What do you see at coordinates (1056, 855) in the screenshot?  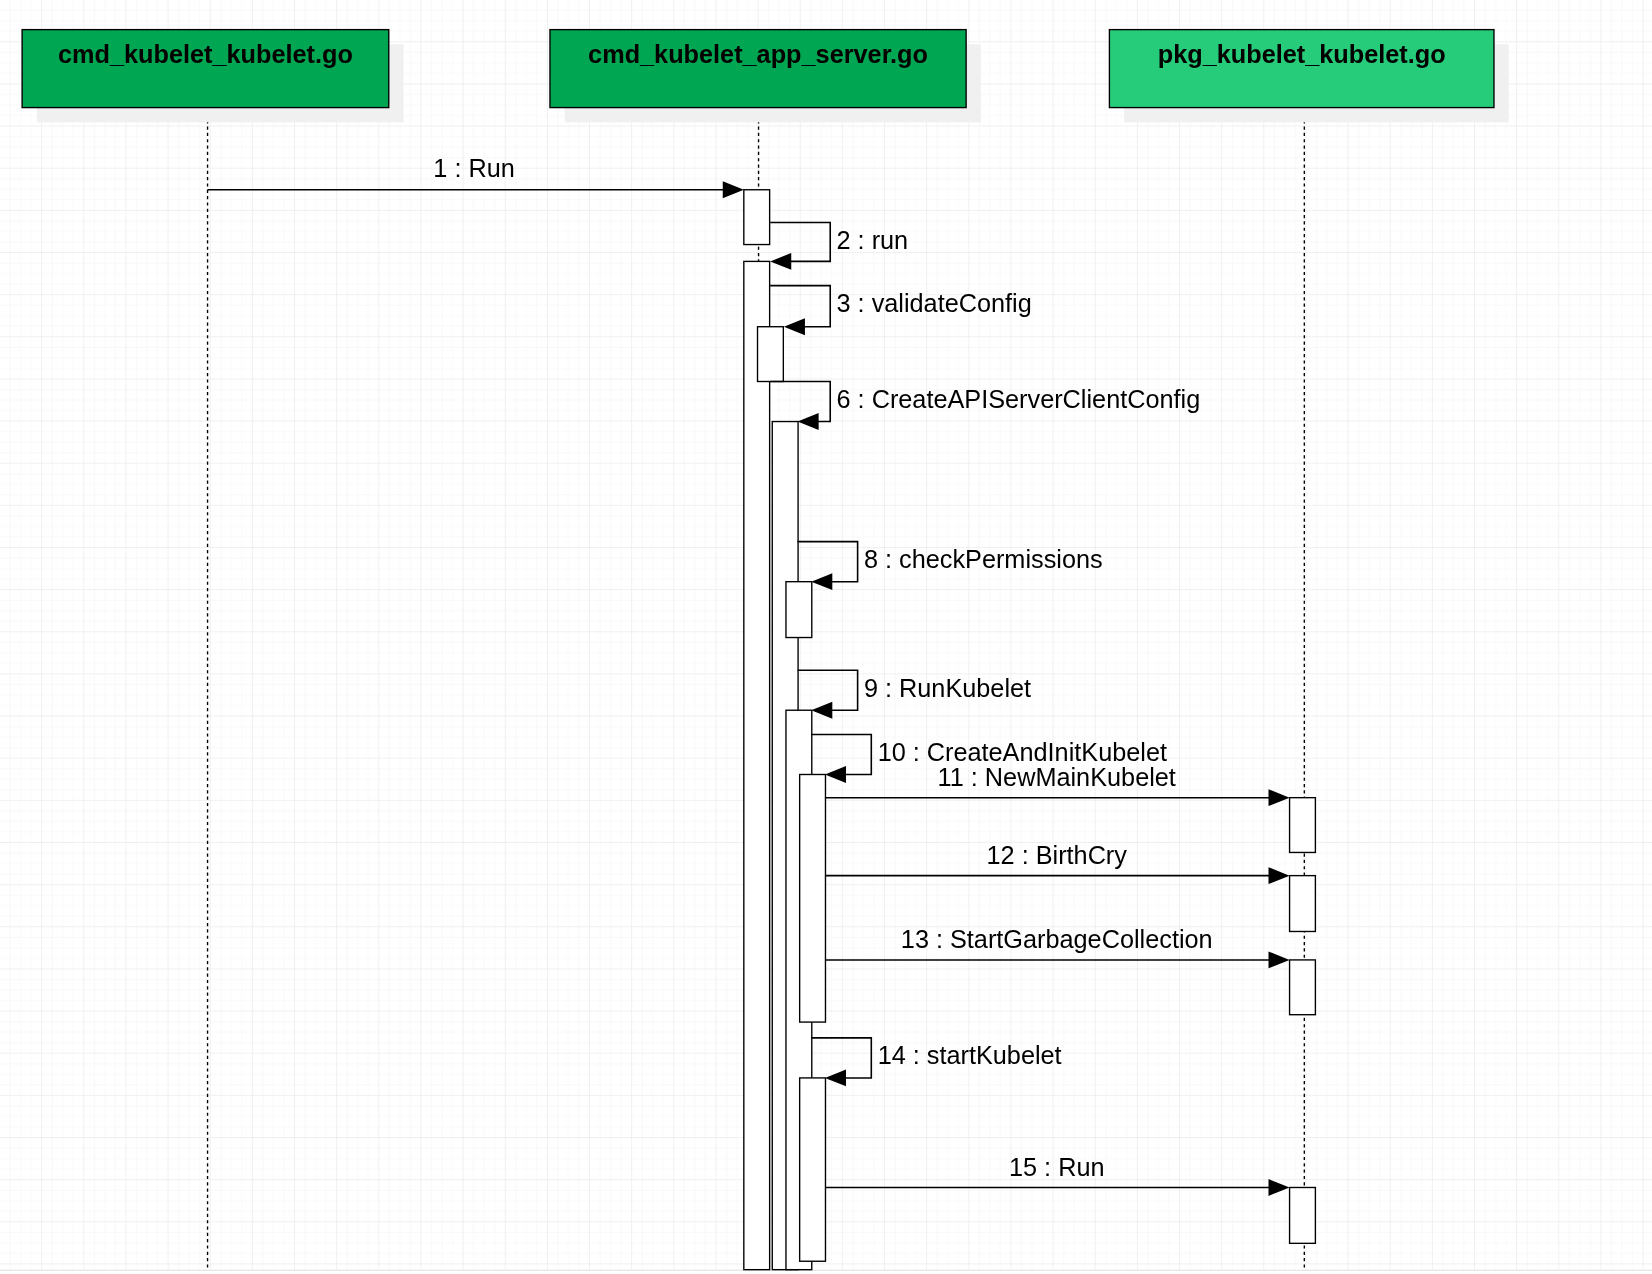 I see `message-label: 12 : BirthCry` at bounding box center [1056, 855].